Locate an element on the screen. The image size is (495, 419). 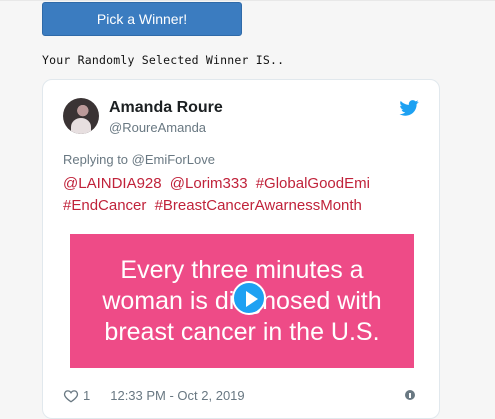
hashtag-breastcancerawarnessmonth: #BreastCancerAwarnessMonth is located at coordinates (258, 205).